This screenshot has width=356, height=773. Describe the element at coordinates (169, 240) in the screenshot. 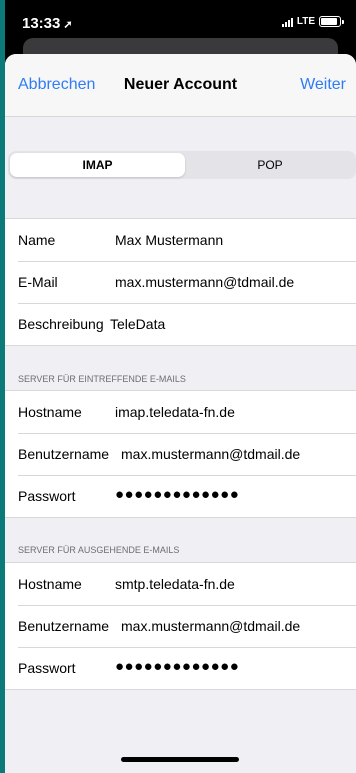

I see `name-field: Max Mustermann` at that location.